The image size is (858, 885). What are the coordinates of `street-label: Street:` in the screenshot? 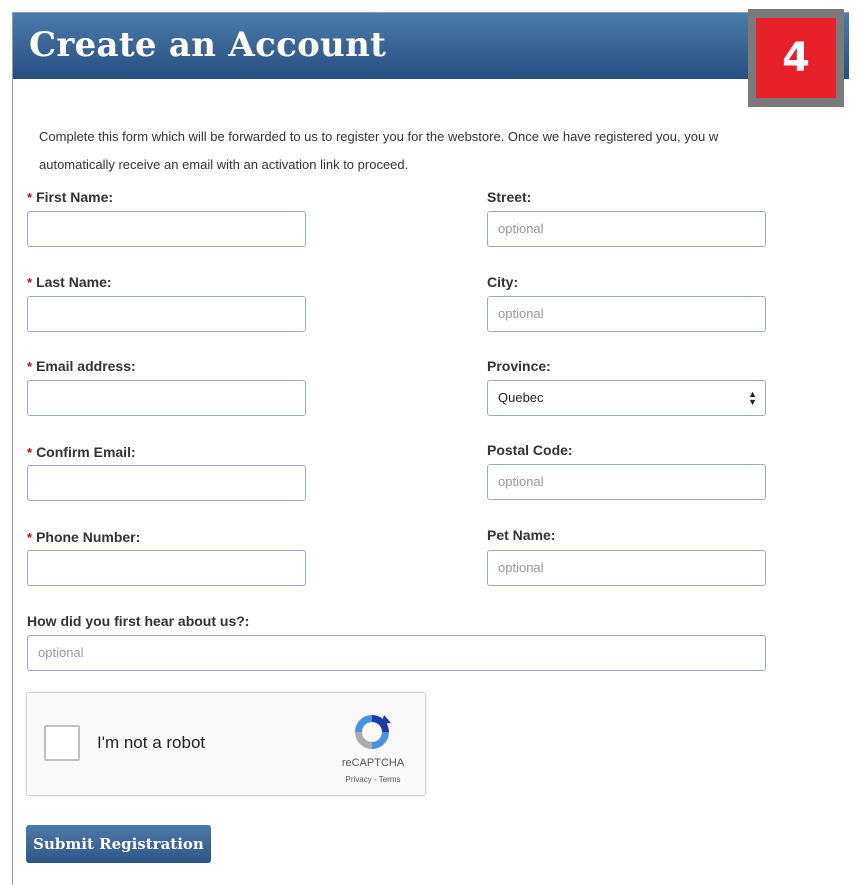 It's located at (509, 197).